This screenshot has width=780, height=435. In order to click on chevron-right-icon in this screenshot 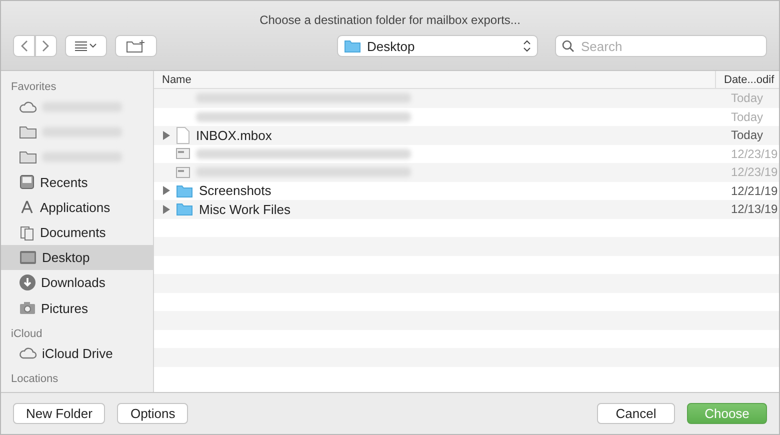, I will do `click(46, 46)`.